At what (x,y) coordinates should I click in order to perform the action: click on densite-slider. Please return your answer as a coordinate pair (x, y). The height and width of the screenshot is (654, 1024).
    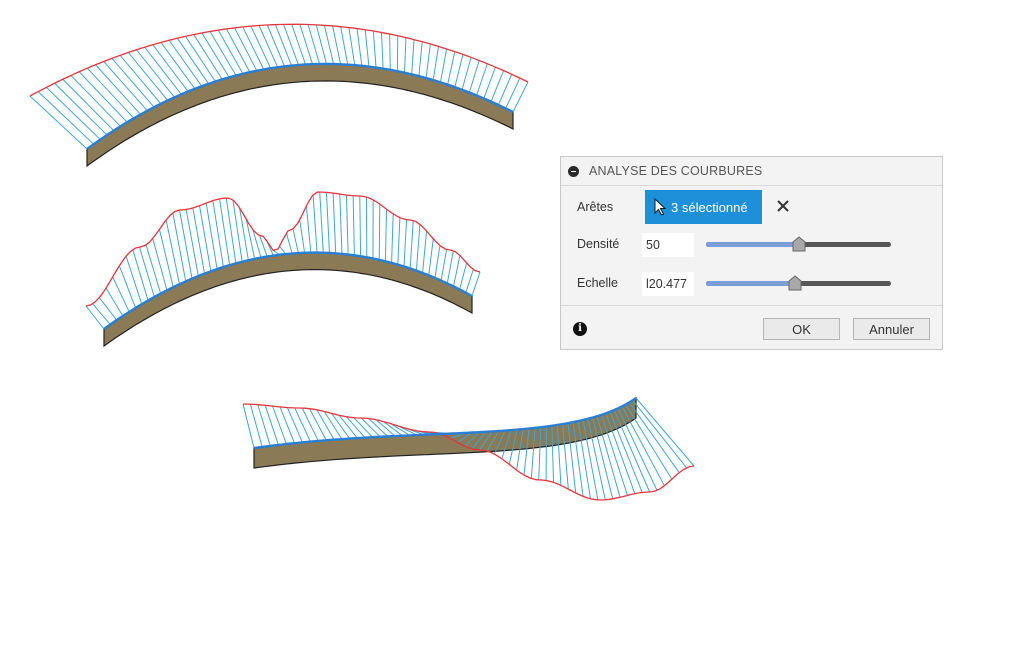
    Looking at the image, I should click on (798, 244).